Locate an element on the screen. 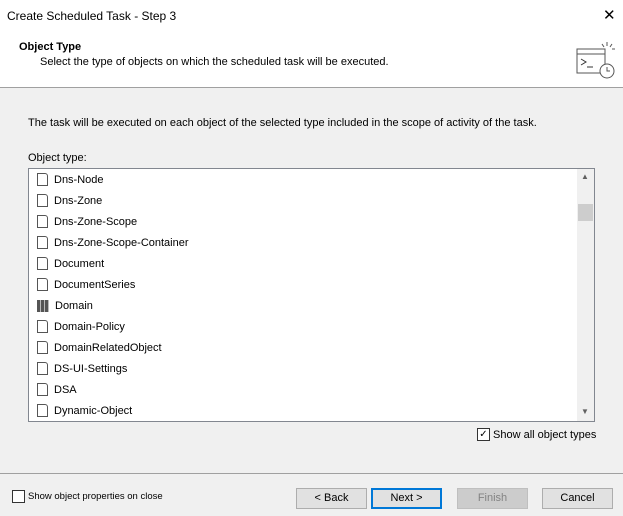  title-bar: Create Scheduled Task - Step 3 ✕ is located at coordinates (311, 15).